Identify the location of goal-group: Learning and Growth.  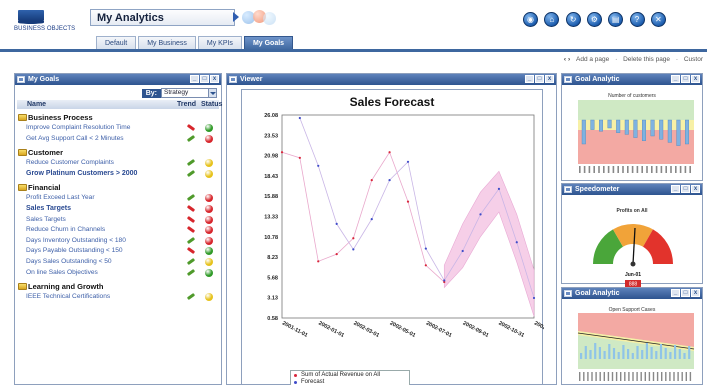
(118, 287).